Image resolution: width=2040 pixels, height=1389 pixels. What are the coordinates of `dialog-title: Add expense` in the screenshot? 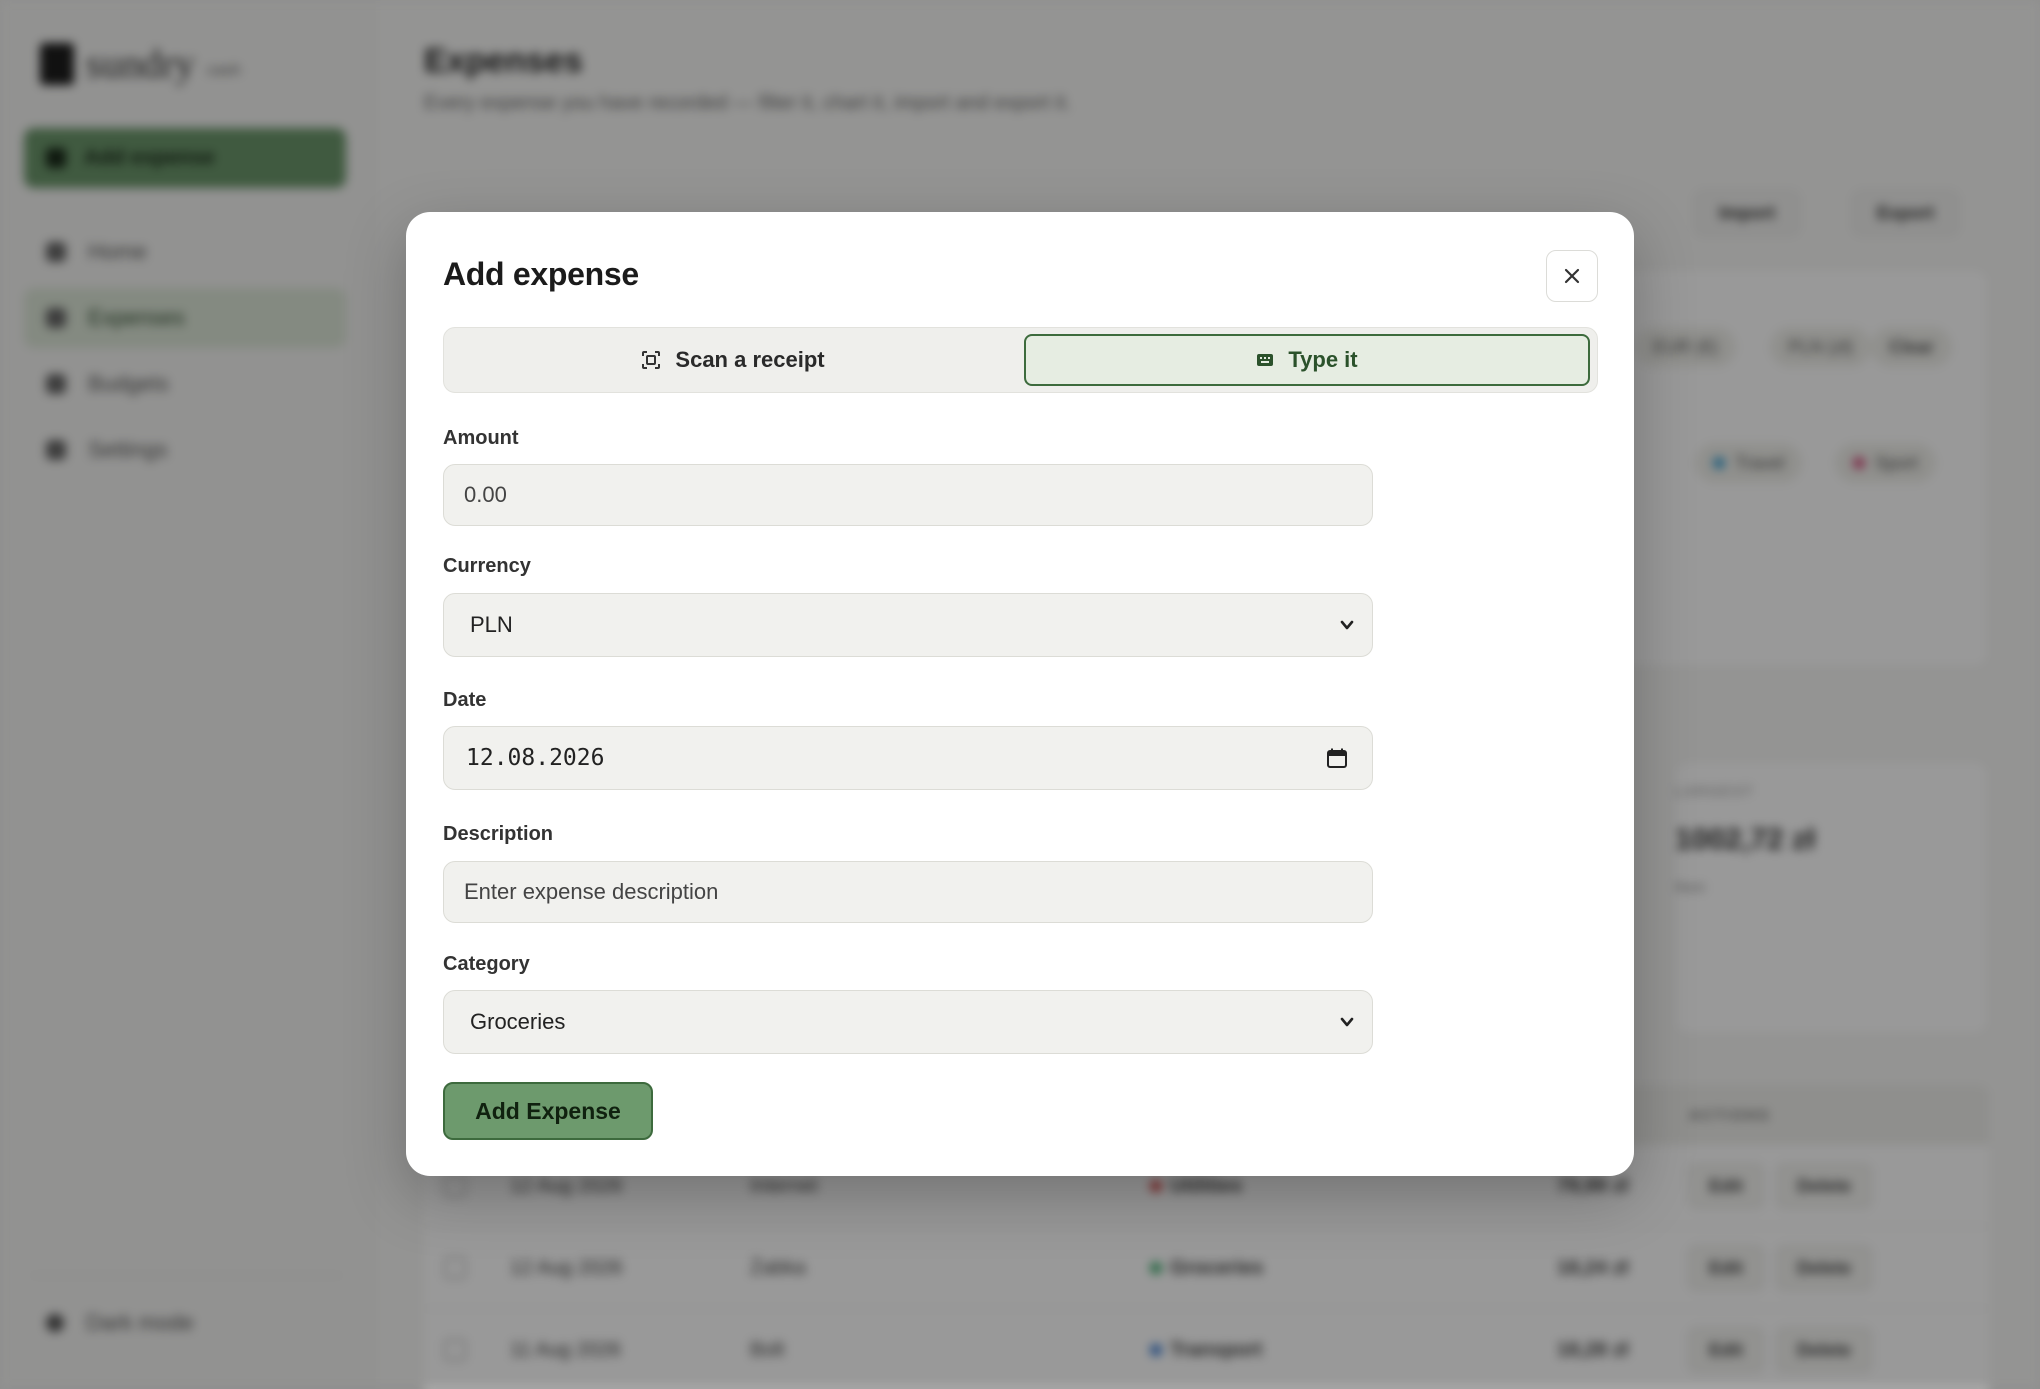 It's located at (541, 274).